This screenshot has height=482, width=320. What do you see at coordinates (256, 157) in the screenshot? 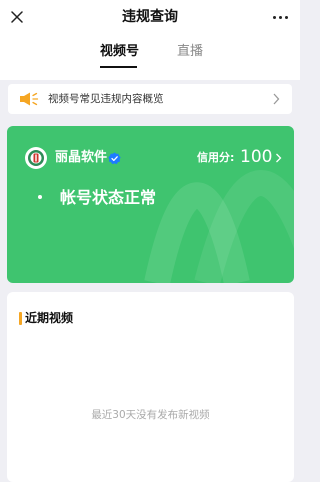
I see `credit-score-value: 100` at bounding box center [256, 157].